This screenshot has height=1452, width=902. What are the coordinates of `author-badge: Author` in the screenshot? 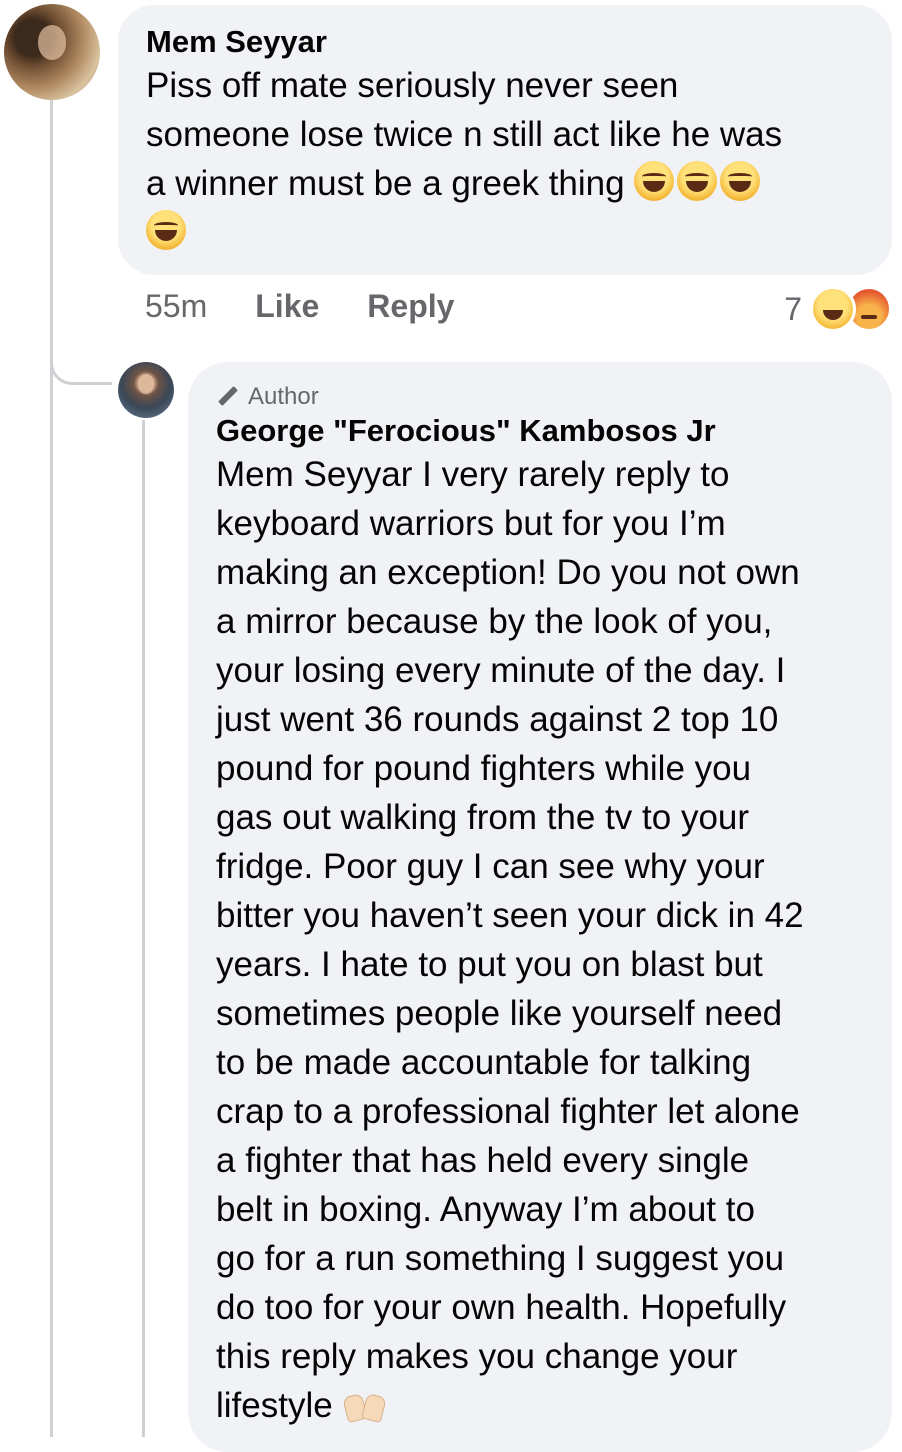 It's located at (540, 397).